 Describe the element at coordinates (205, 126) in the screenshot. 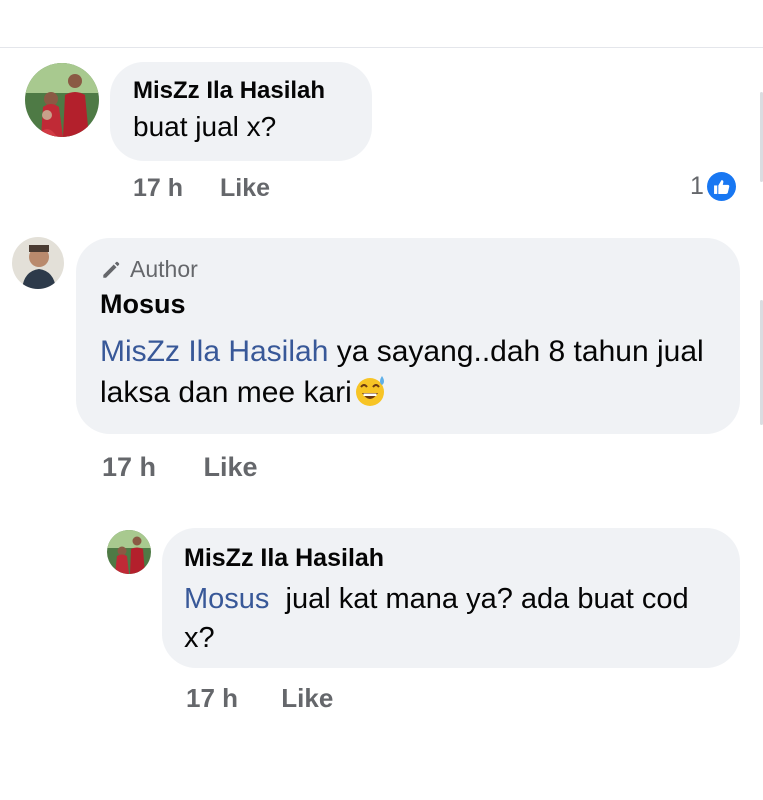

I see `comment-text: buat jual x?` at that location.